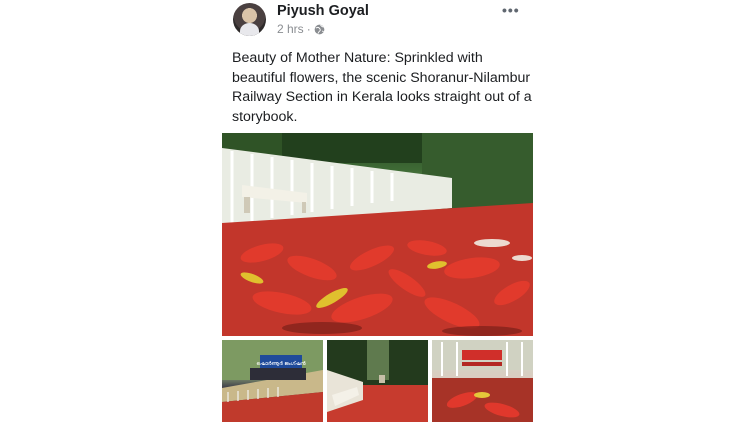 The width and height of the screenshot is (750, 422). Describe the element at coordinates (272, 381) in the screenshot. I see `post-photo-thumbnail-1: ഷൊർണൂർ ജംഗ്ഷൻ` at that location.